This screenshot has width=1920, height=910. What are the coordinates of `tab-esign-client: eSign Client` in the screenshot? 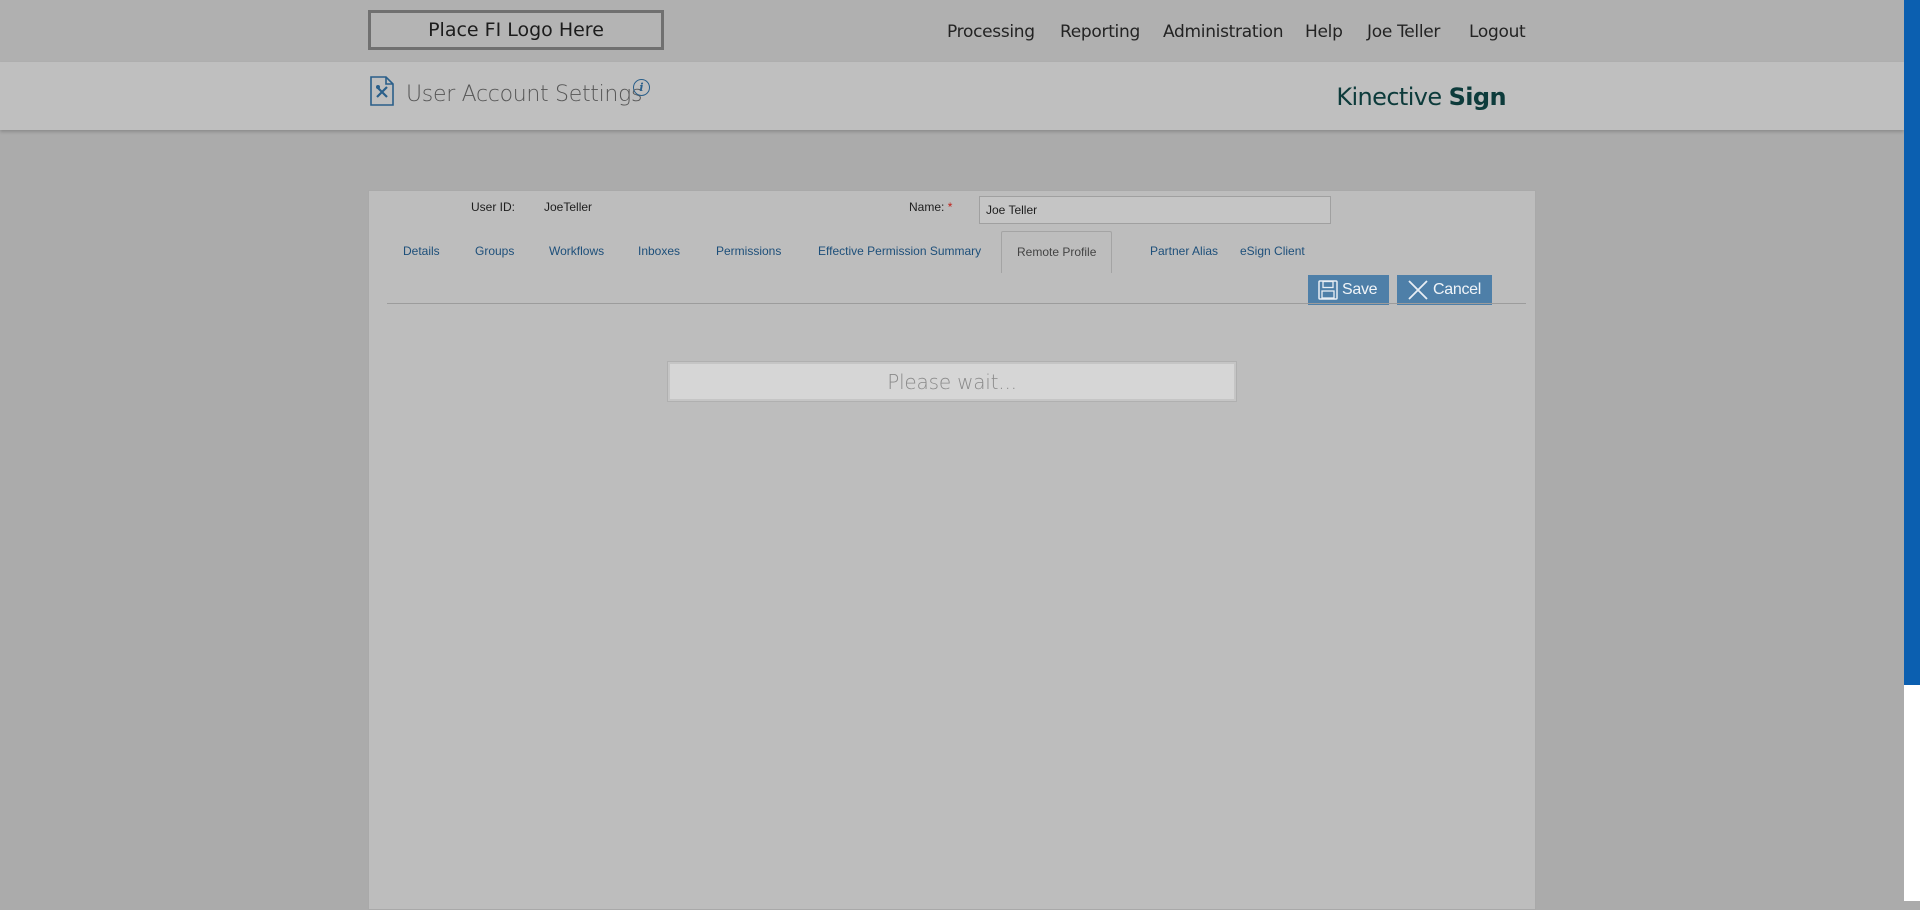 It's located at (1272, 251).